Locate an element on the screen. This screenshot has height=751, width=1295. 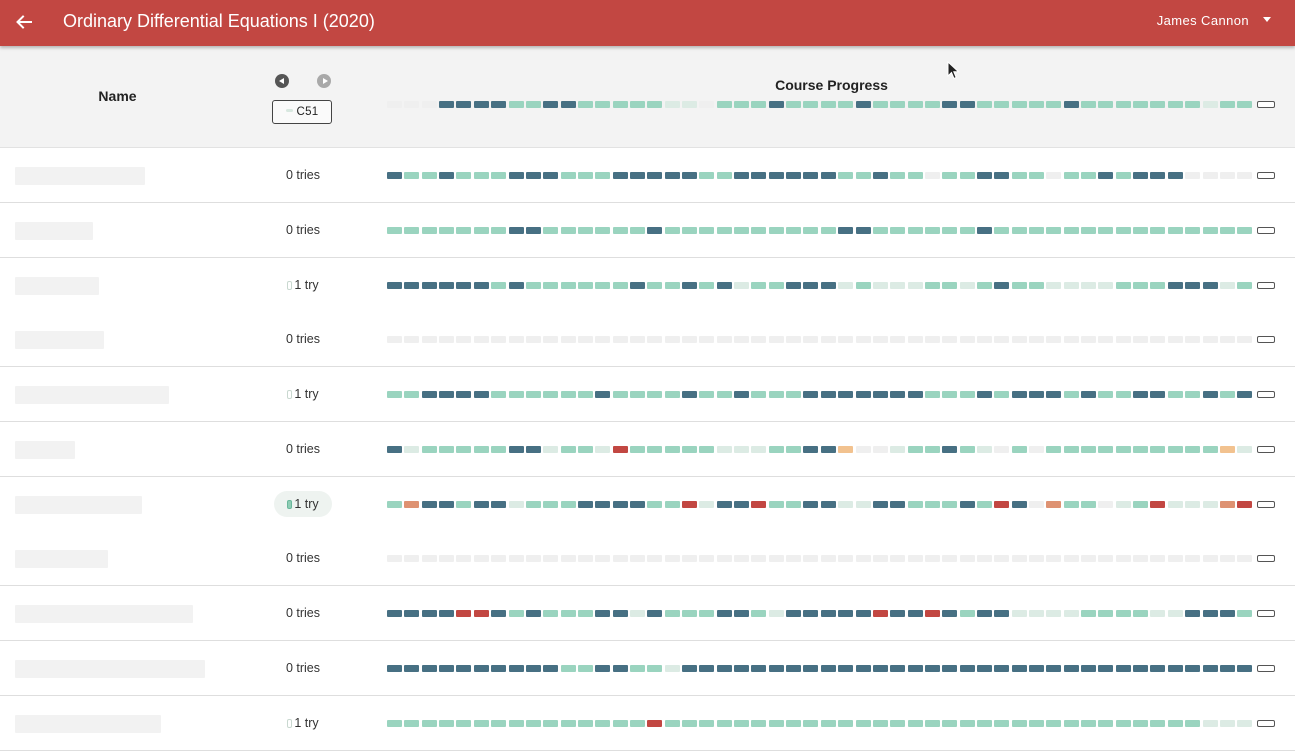
student-name-redacted is located at coordinates (88, 724).